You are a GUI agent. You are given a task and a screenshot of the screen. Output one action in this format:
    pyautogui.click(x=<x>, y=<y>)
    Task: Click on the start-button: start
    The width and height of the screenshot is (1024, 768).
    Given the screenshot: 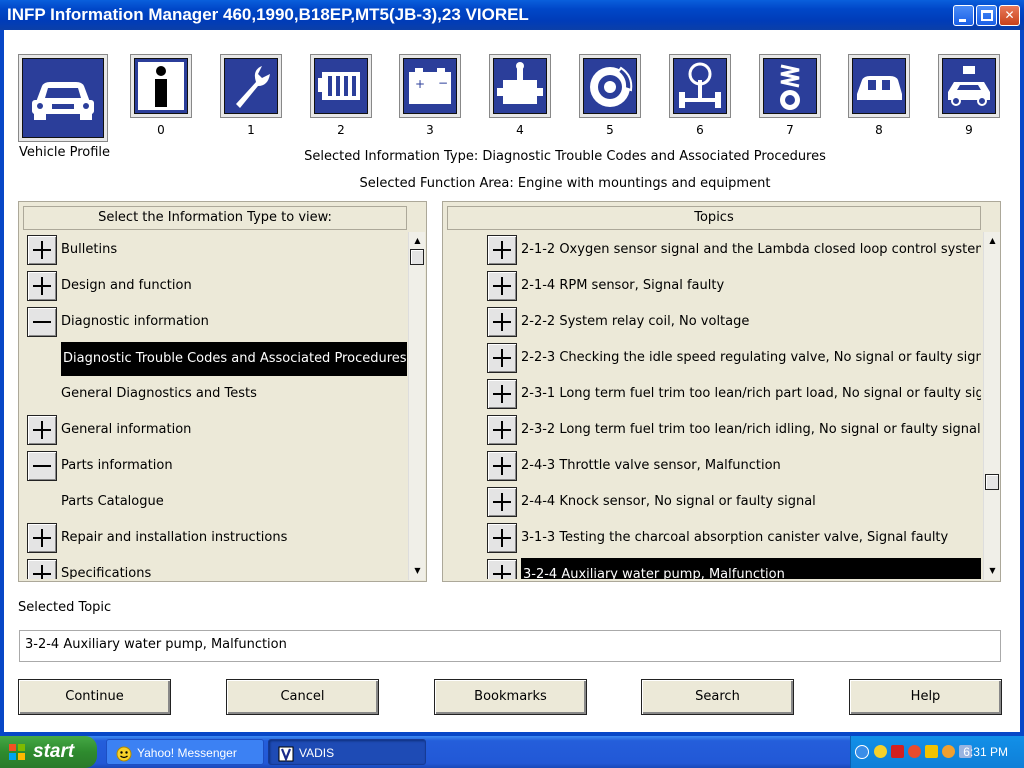 What is the action you would take?
    pyautogui.click(x=48, y=752)
    